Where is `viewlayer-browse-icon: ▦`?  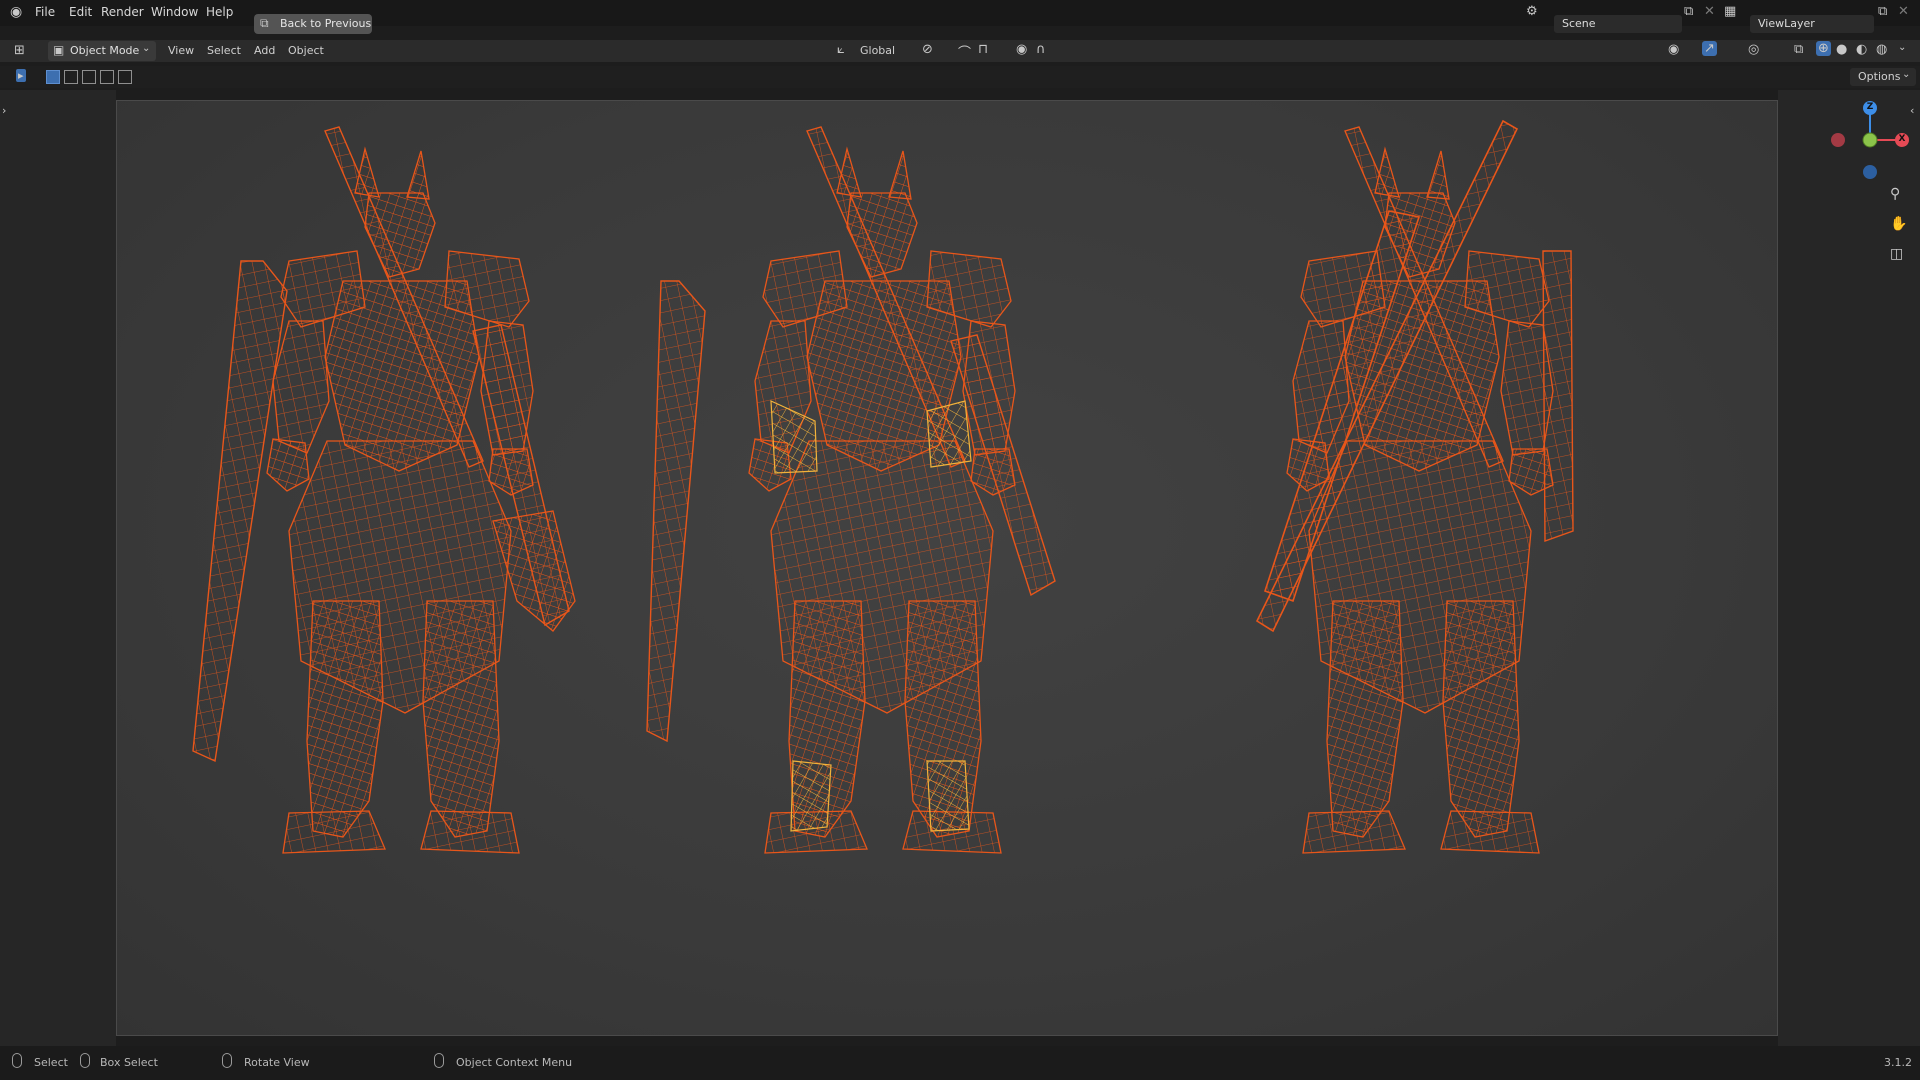
viewlayer-browse-icon: ▦ is located at coordinates (1730, 11).